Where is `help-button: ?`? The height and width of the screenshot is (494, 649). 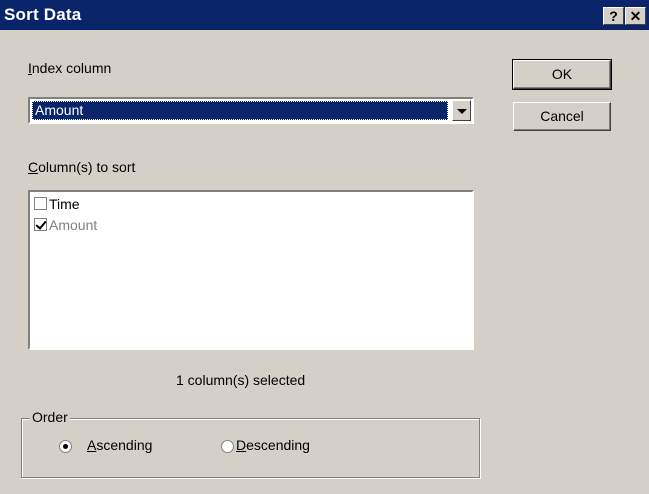
help-button: ? is located at coordinates (613, 16).